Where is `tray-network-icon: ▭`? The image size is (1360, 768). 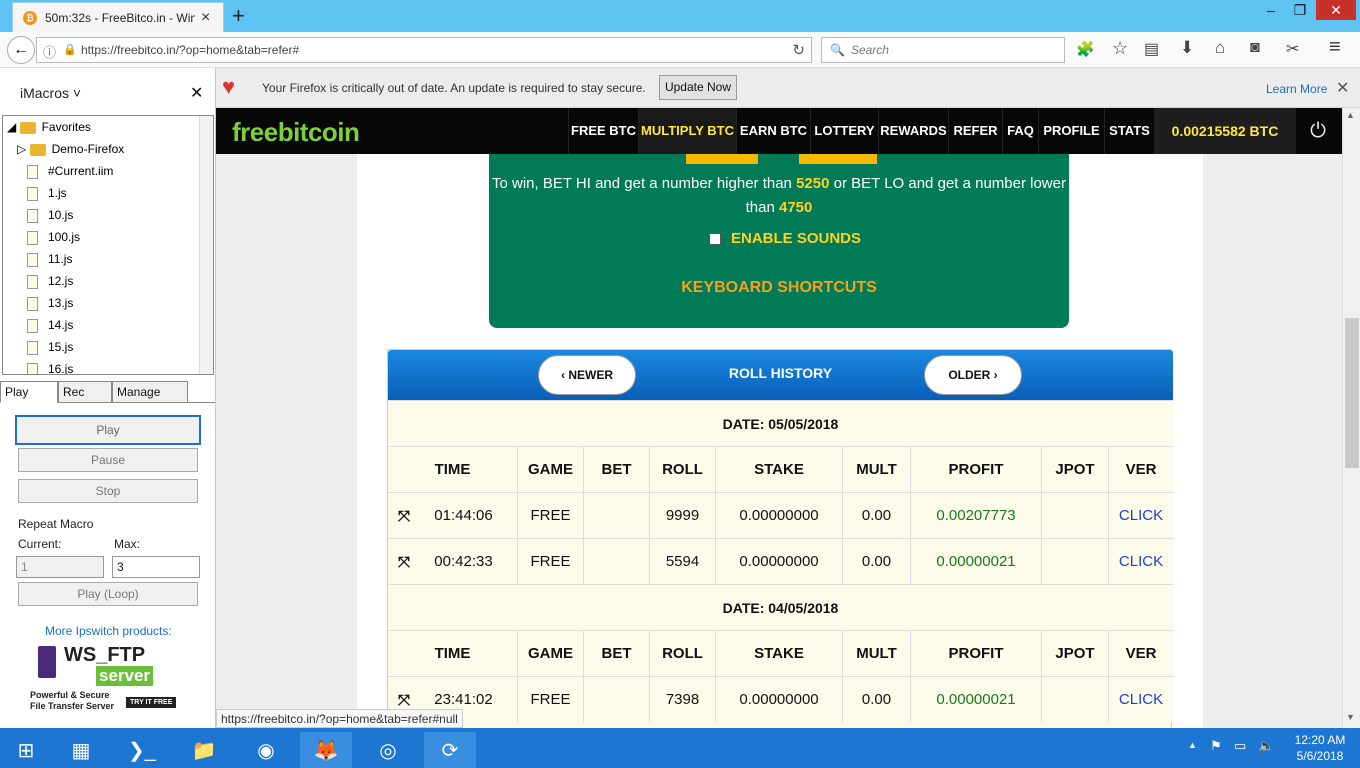 tray-network-icon: ▭ is located at coordinates (1240, 746).